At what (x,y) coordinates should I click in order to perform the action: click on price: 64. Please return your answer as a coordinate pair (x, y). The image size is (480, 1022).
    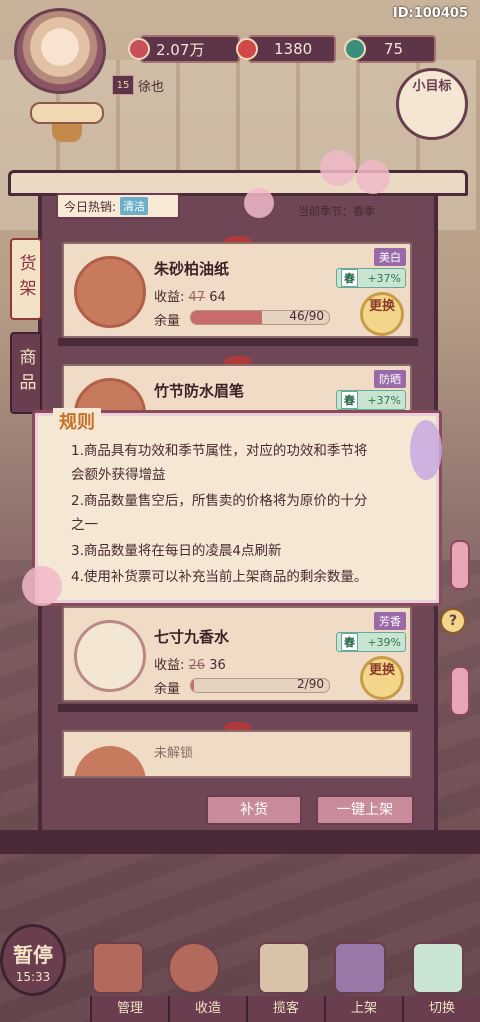
    Looking at the image, I should click on (217, 297).